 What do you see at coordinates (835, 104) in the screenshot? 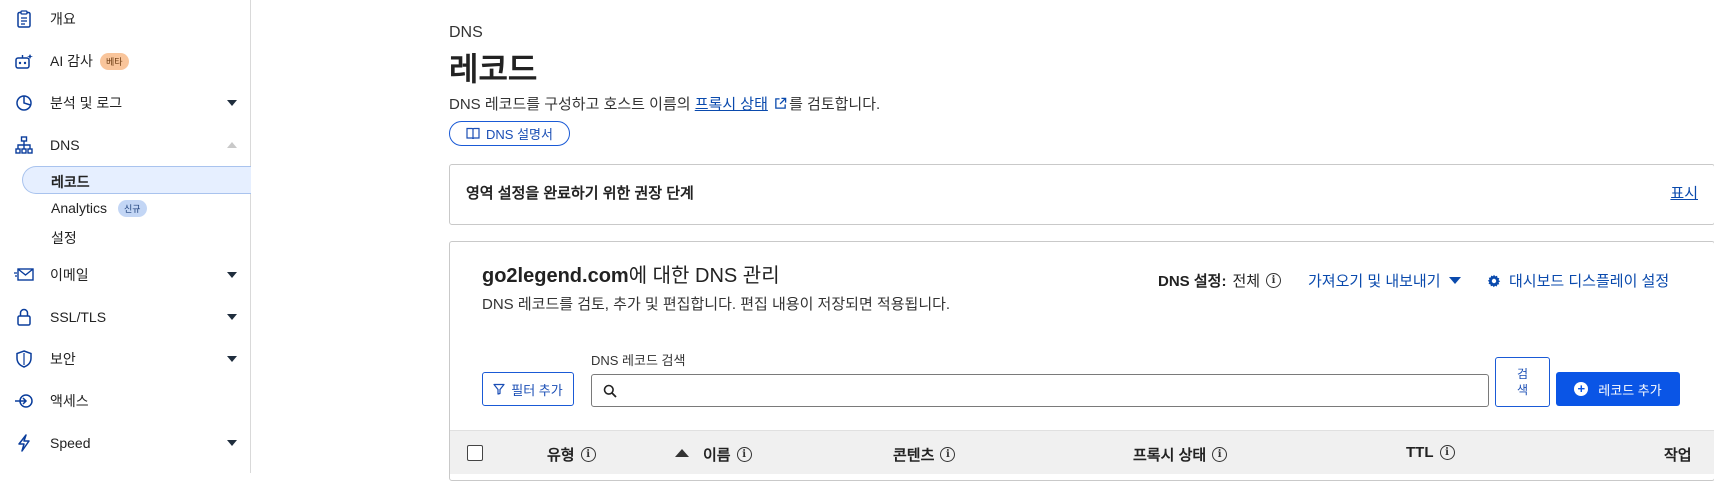
I see `page-description-suffix: 를 검토합니다.` at bounding box center [835, 104].